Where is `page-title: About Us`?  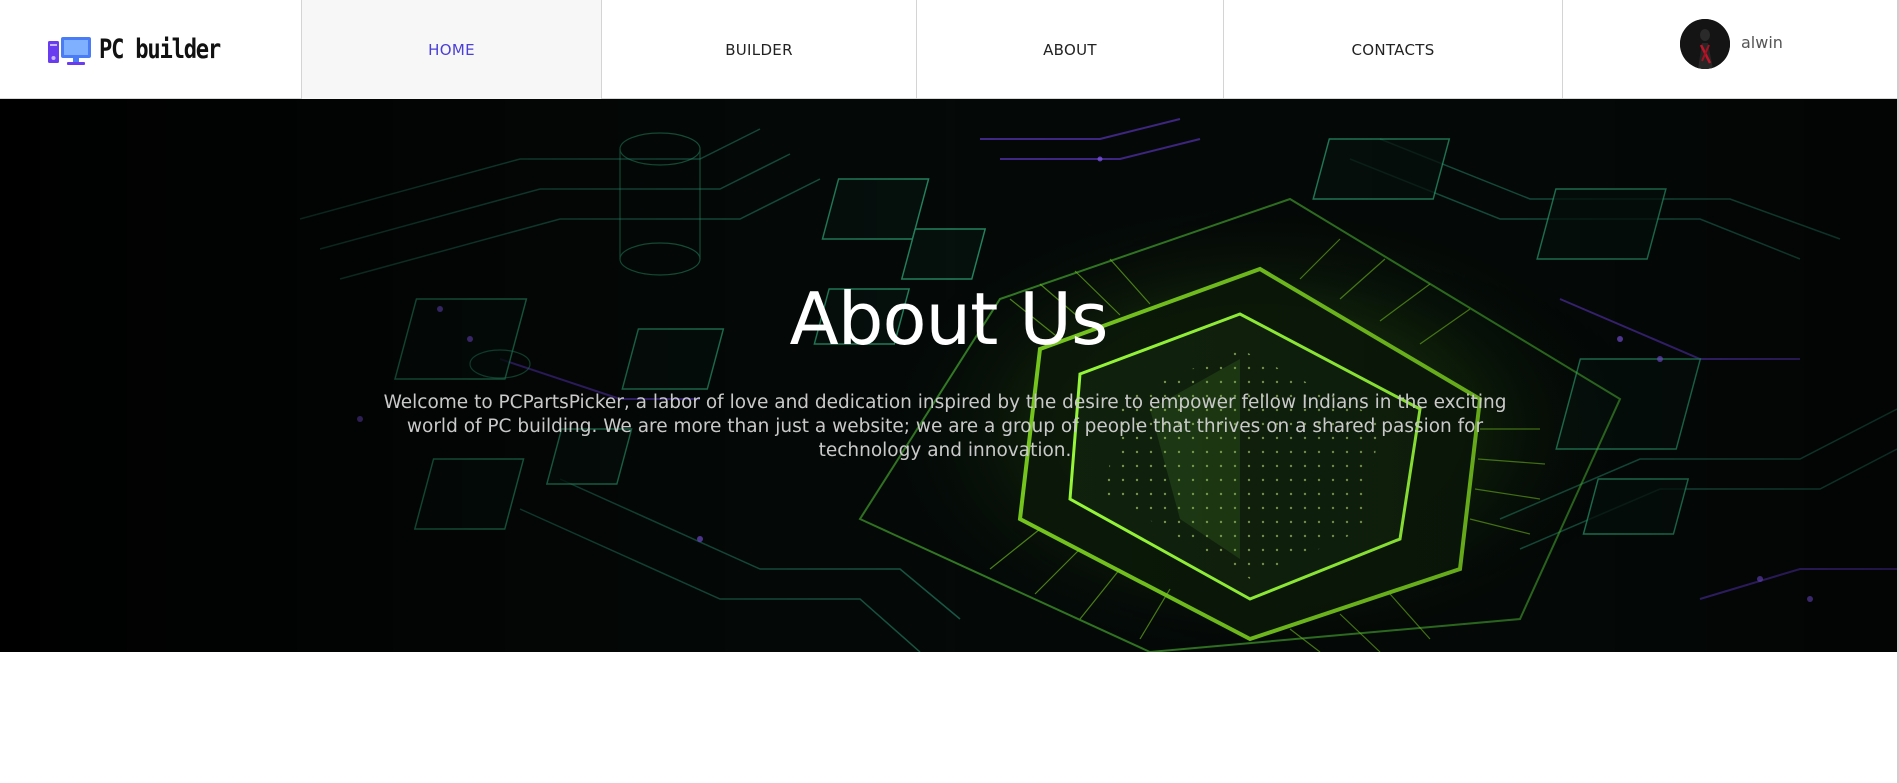 page-title: About Us is located at coordinates (949, 319).